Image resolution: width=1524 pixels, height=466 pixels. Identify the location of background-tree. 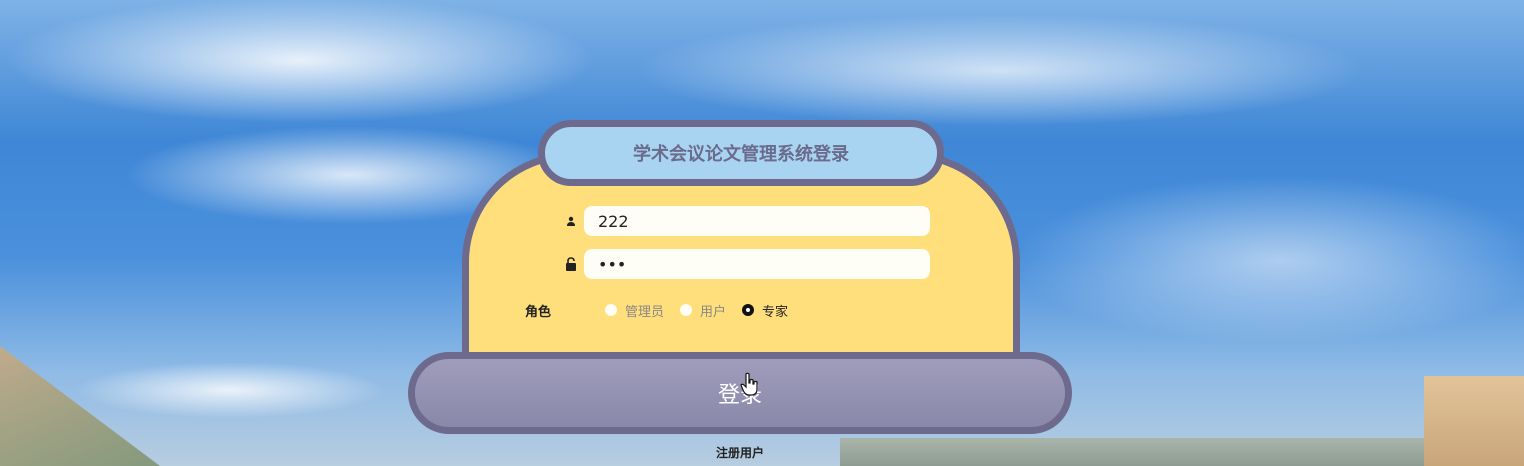
(80, 406).